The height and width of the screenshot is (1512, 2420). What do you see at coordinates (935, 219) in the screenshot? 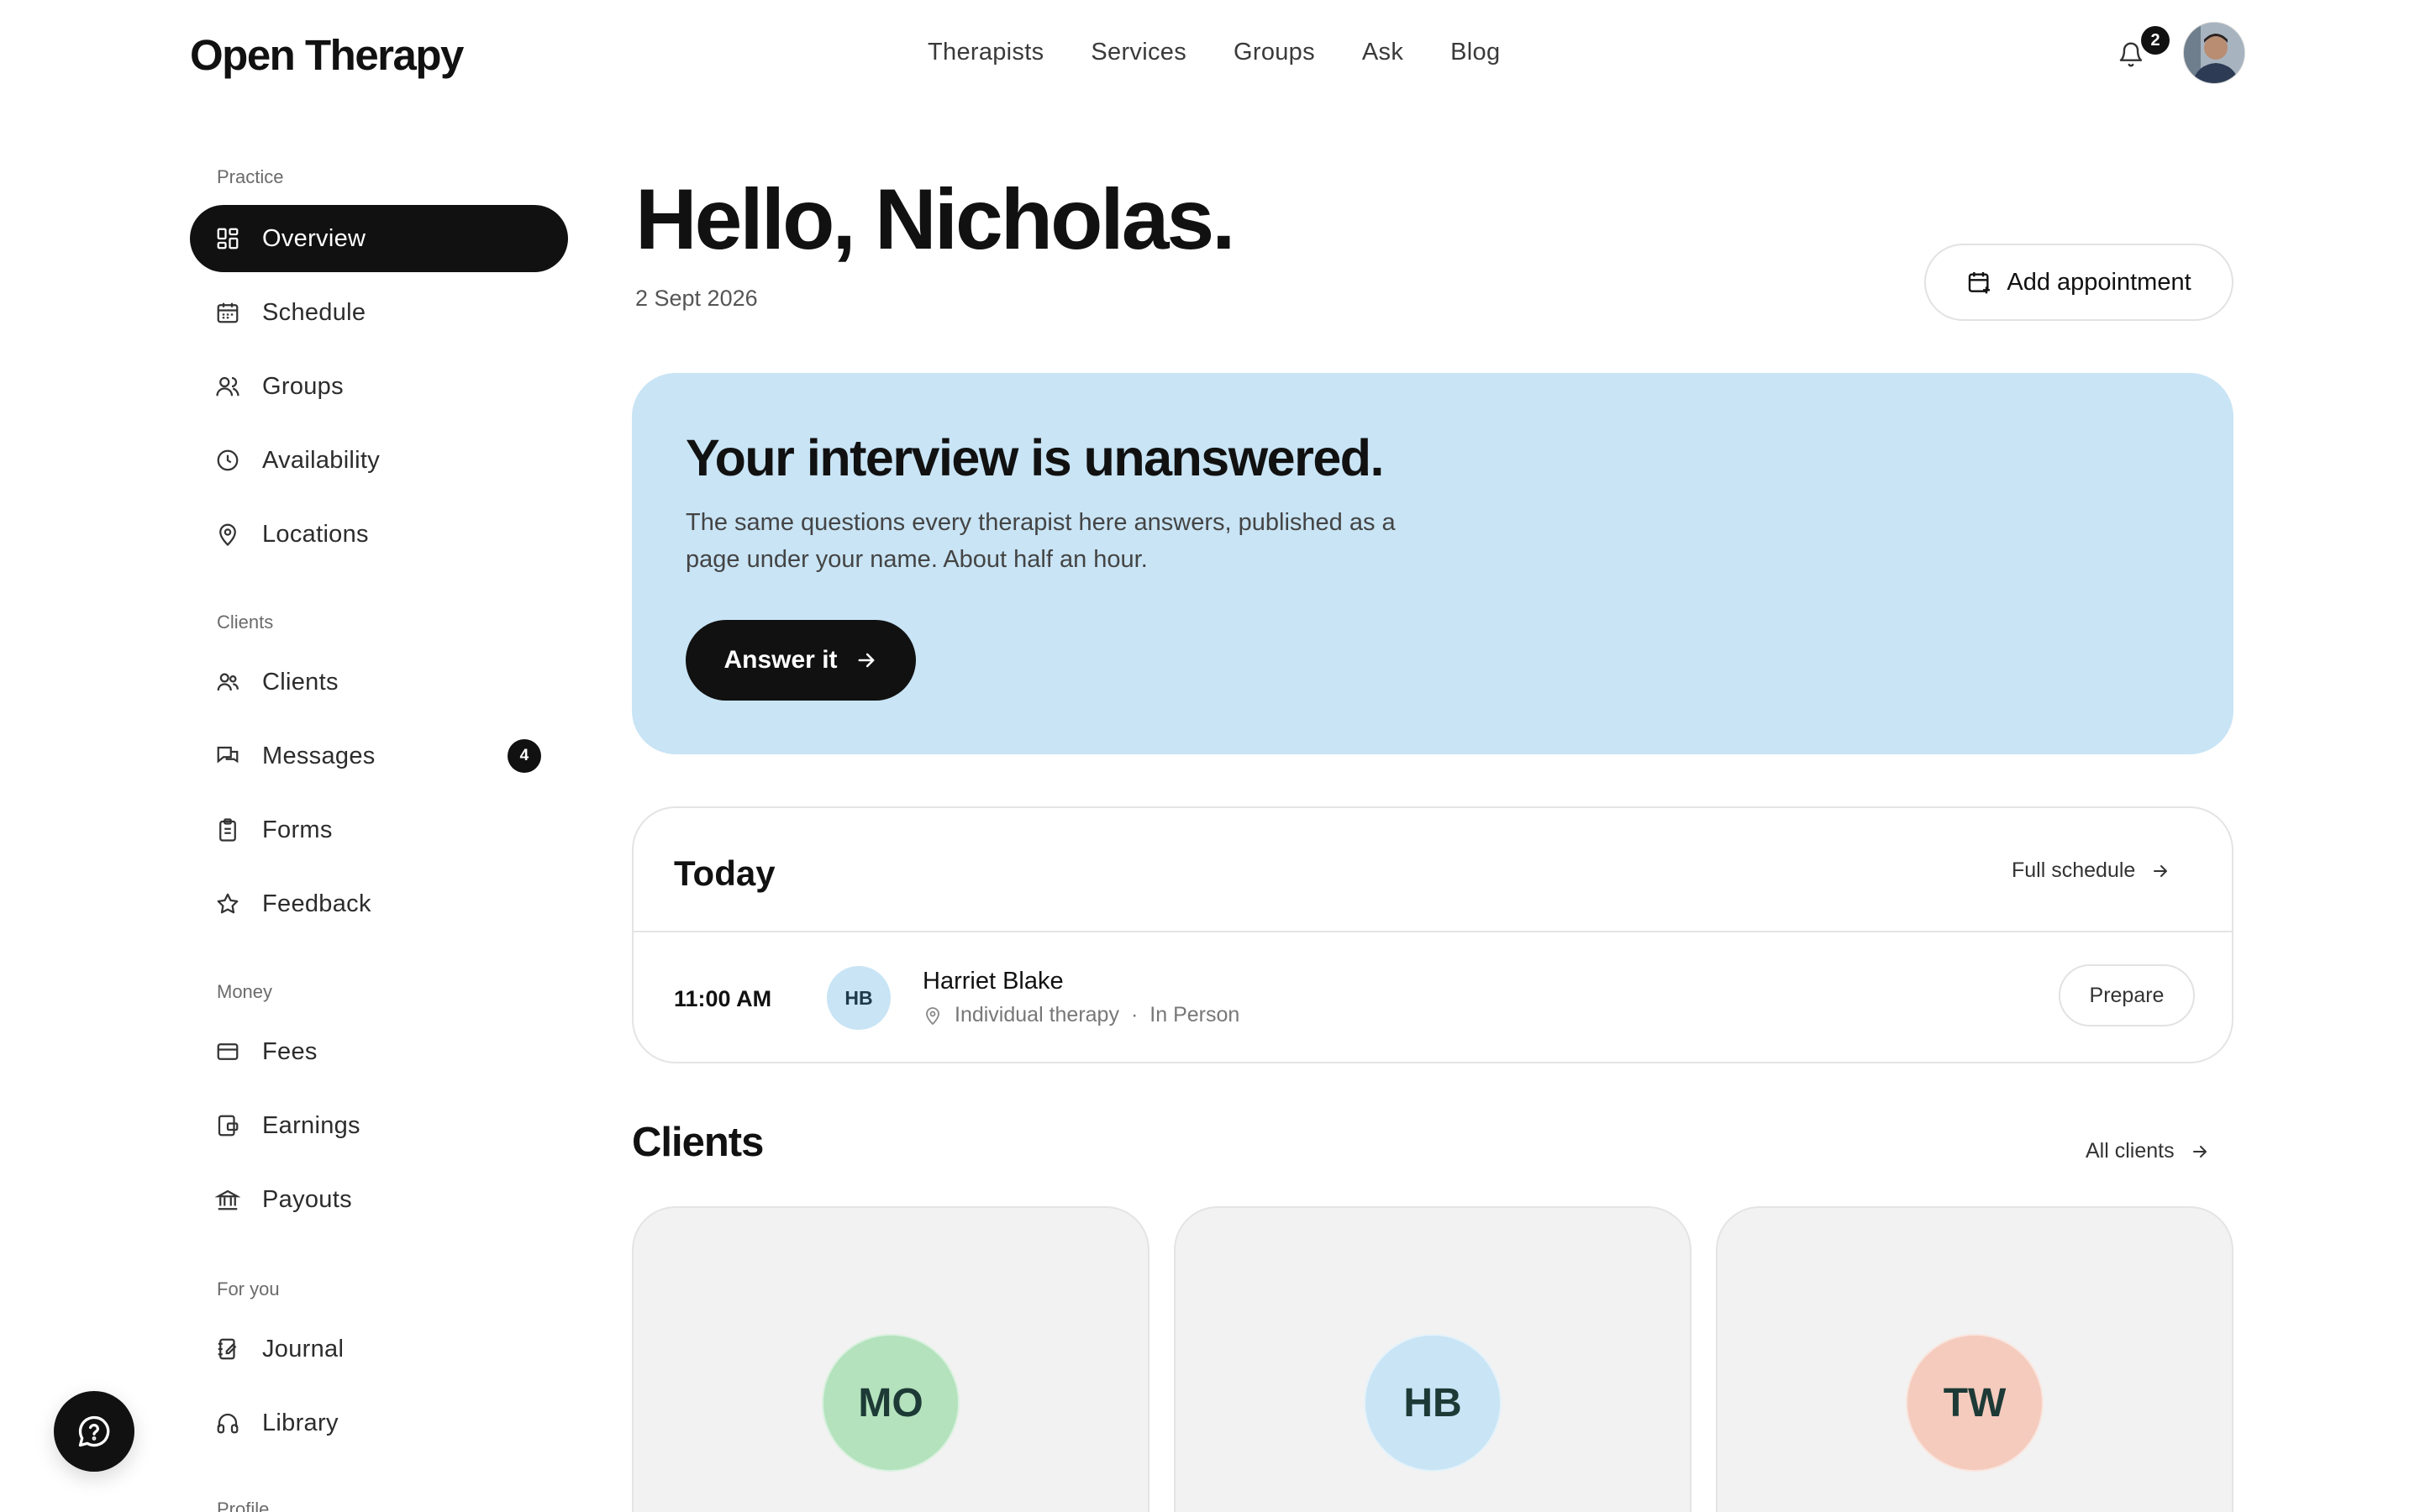
I see `page-title: Hello, Nicholas.` at bounding box center [935, 219].